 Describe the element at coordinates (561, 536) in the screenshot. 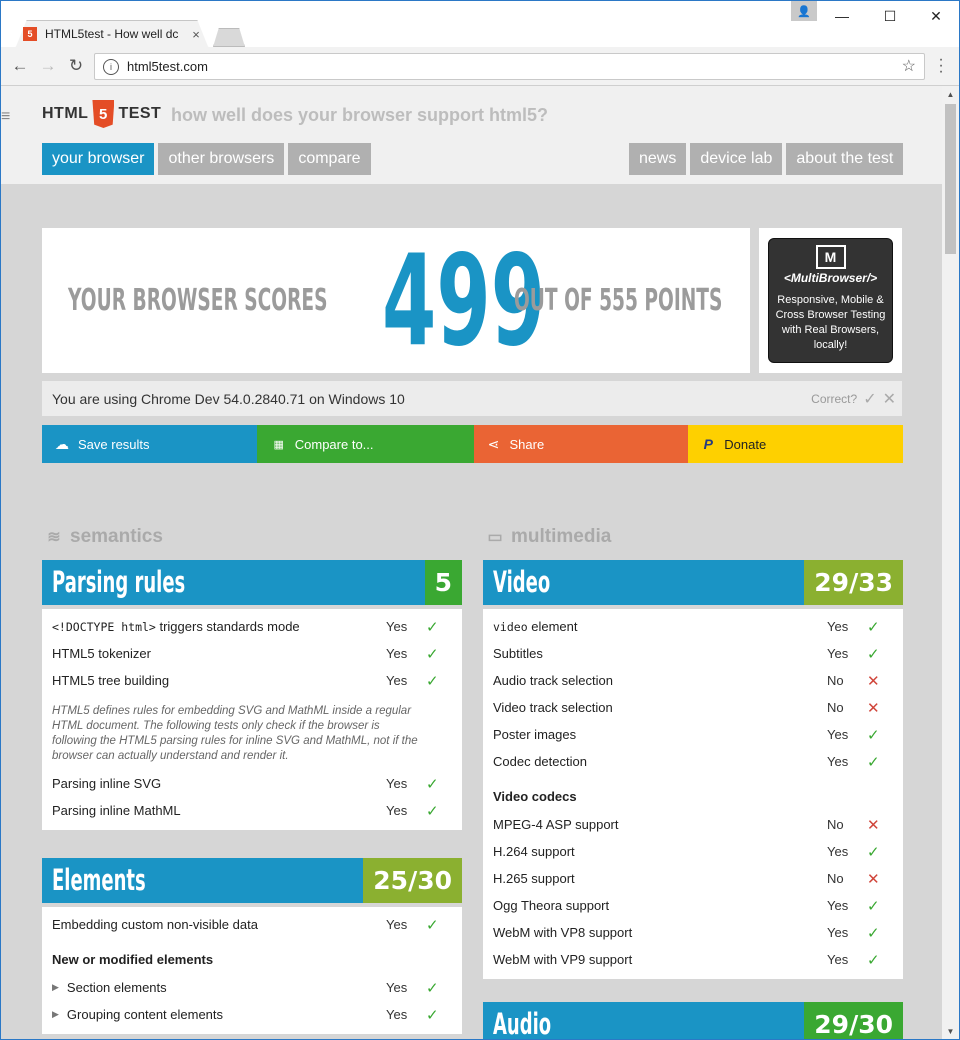

I see `category-multimedia-label: multimedia` at that location.